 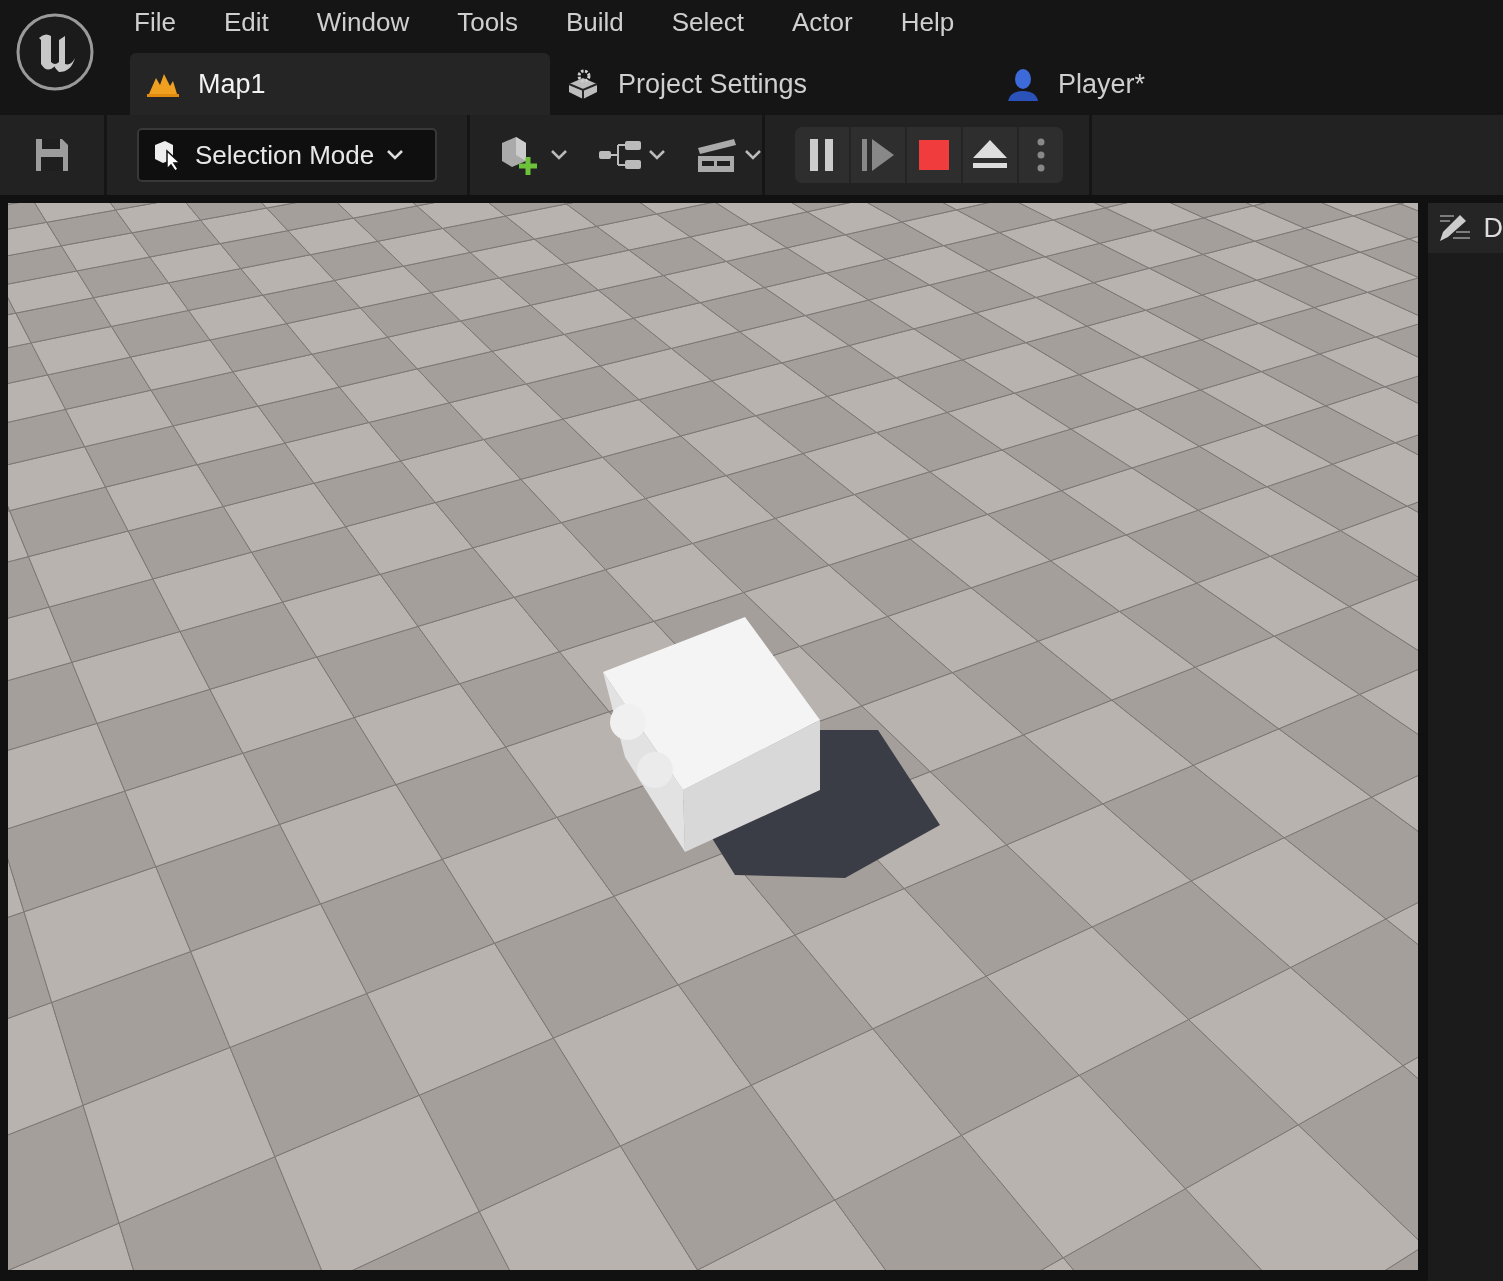 I want to click on menu-item: Build, so click(x=594, y=22).